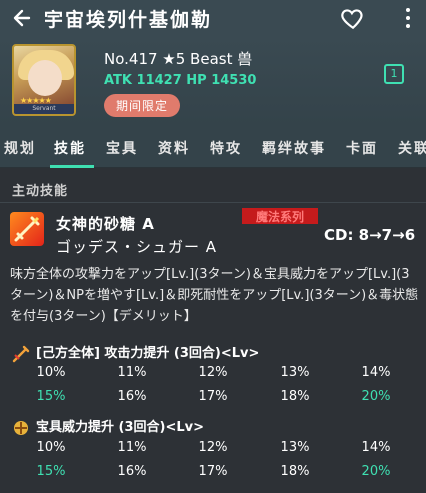 The height and width of the screenshot is (493, 426). I want to click on servant-avatar: ★★★★★ Servant, so click(44, 80).